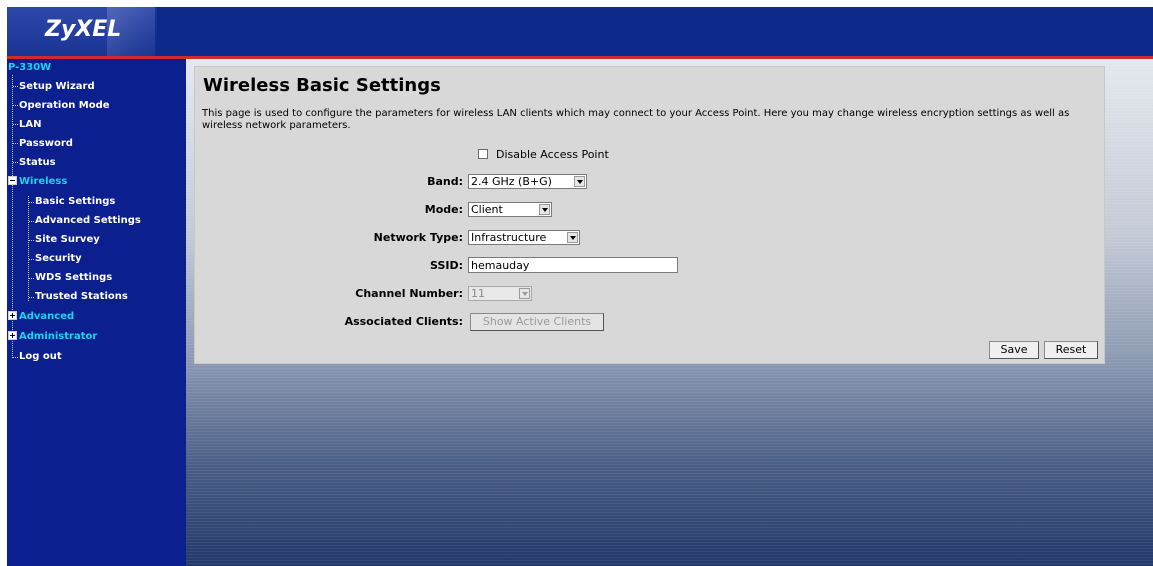 The image size is (1153, 566). I want to click on sidebar-item-password: Password, so click(46, 143).